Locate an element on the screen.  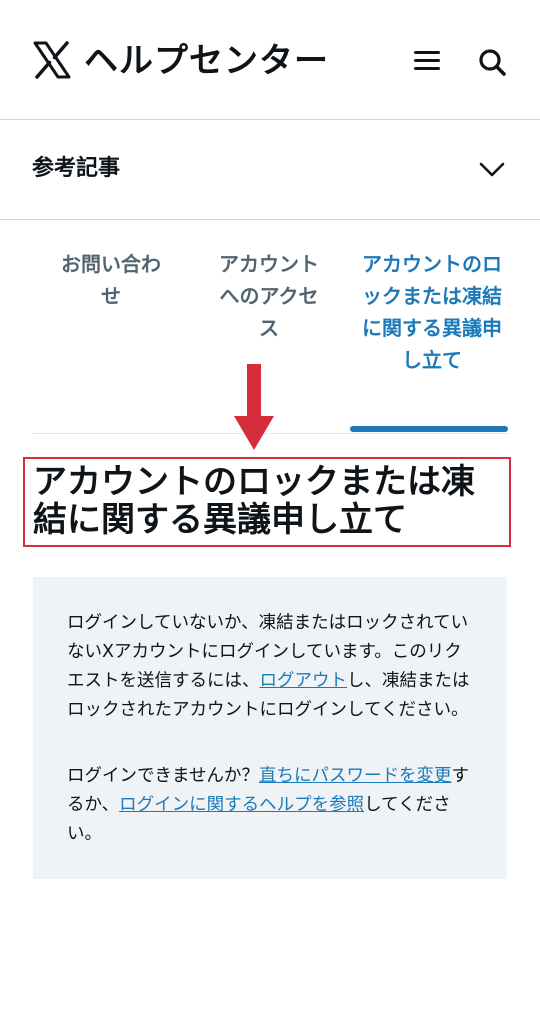
tab-account-access: アカウントへのアクセス is located at coordinates (269, 296).